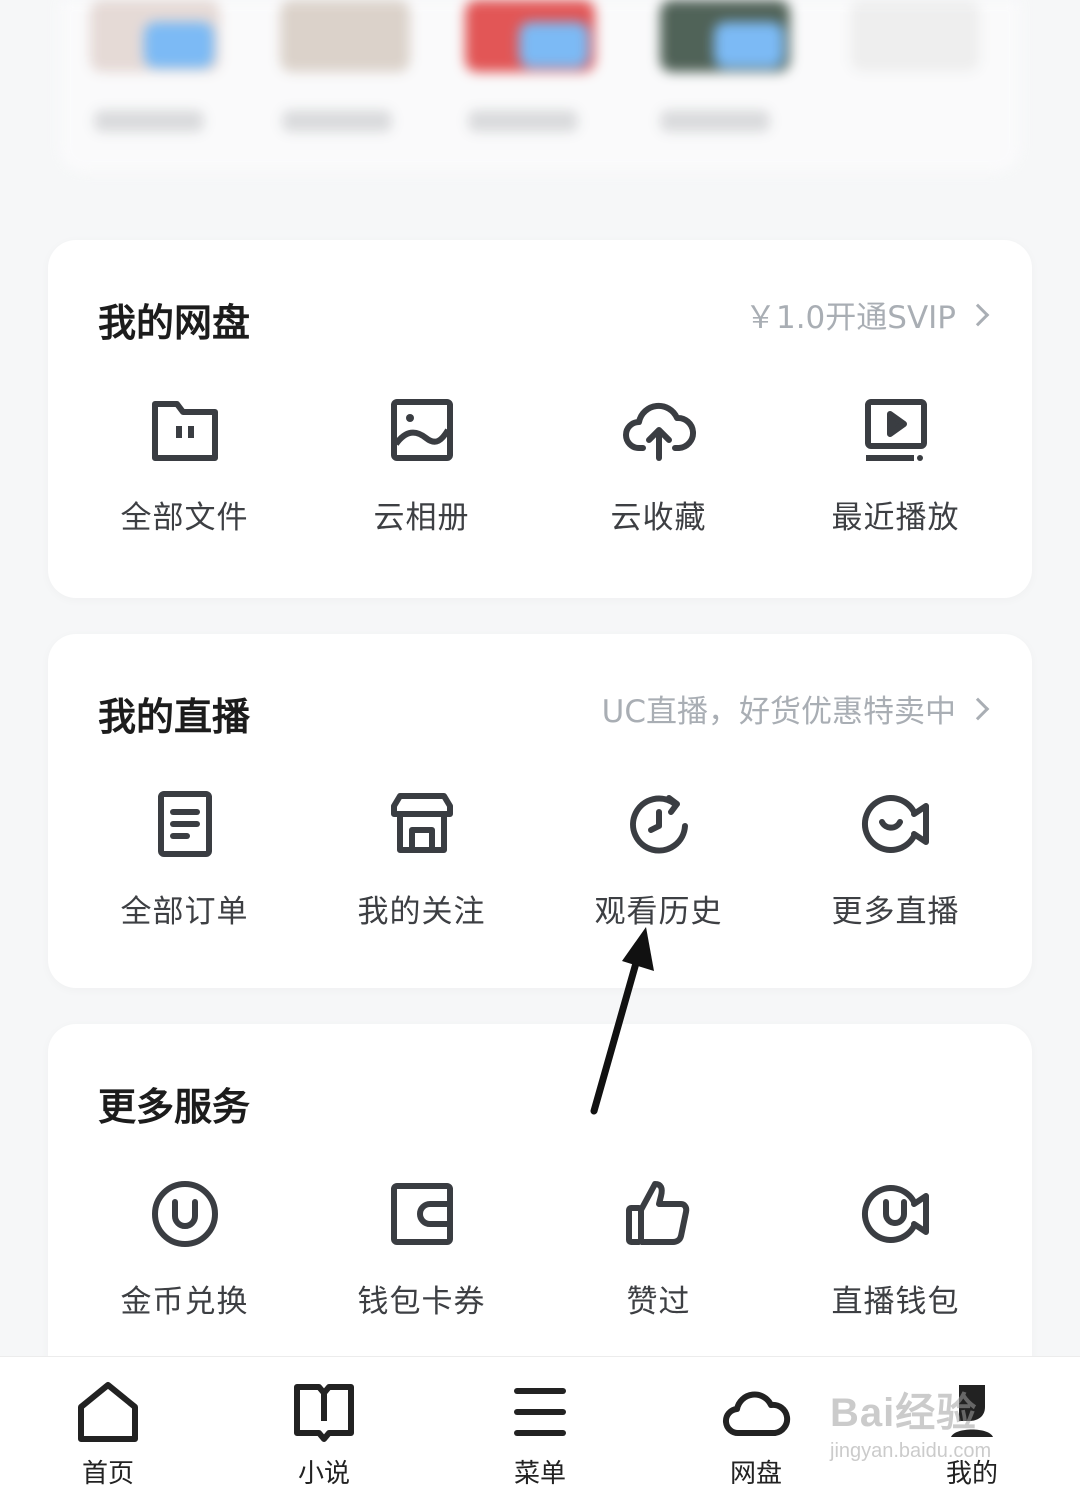  Describe the element at coordinates (324, 1413) in the screenshot. I see `book-icon` at that location.